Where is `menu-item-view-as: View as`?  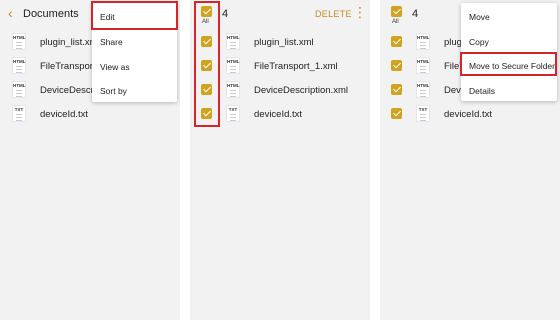 menu-item-view-as: View as is located at coordinates (115, 67).